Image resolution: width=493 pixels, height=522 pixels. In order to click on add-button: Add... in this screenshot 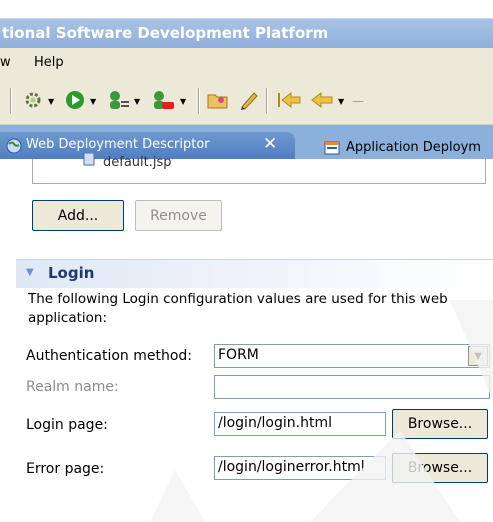, I will do `click(78, 215)`.